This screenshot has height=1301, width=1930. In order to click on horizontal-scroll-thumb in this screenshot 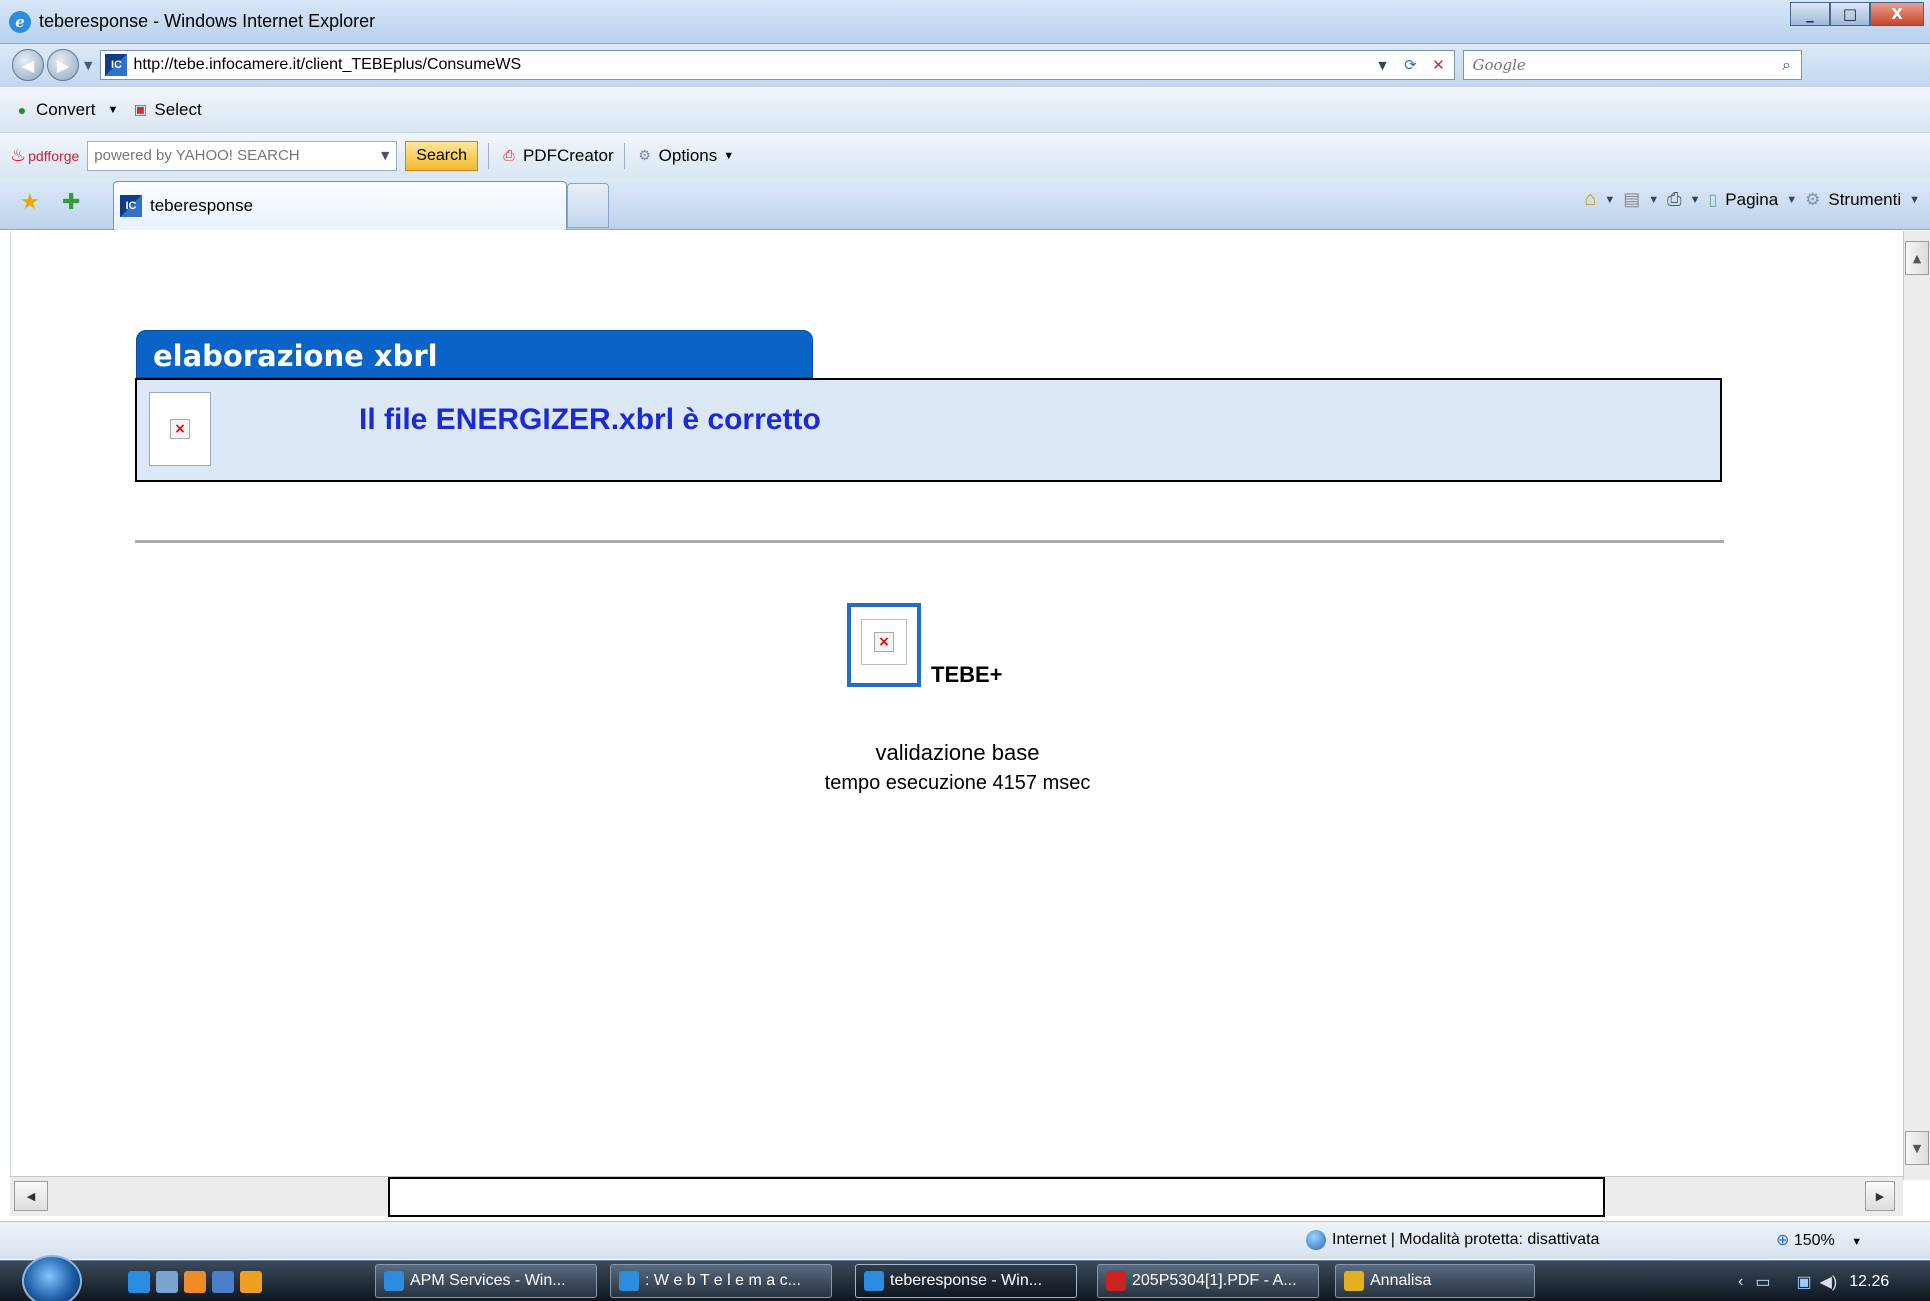, I will do `click(996, 1197)`.